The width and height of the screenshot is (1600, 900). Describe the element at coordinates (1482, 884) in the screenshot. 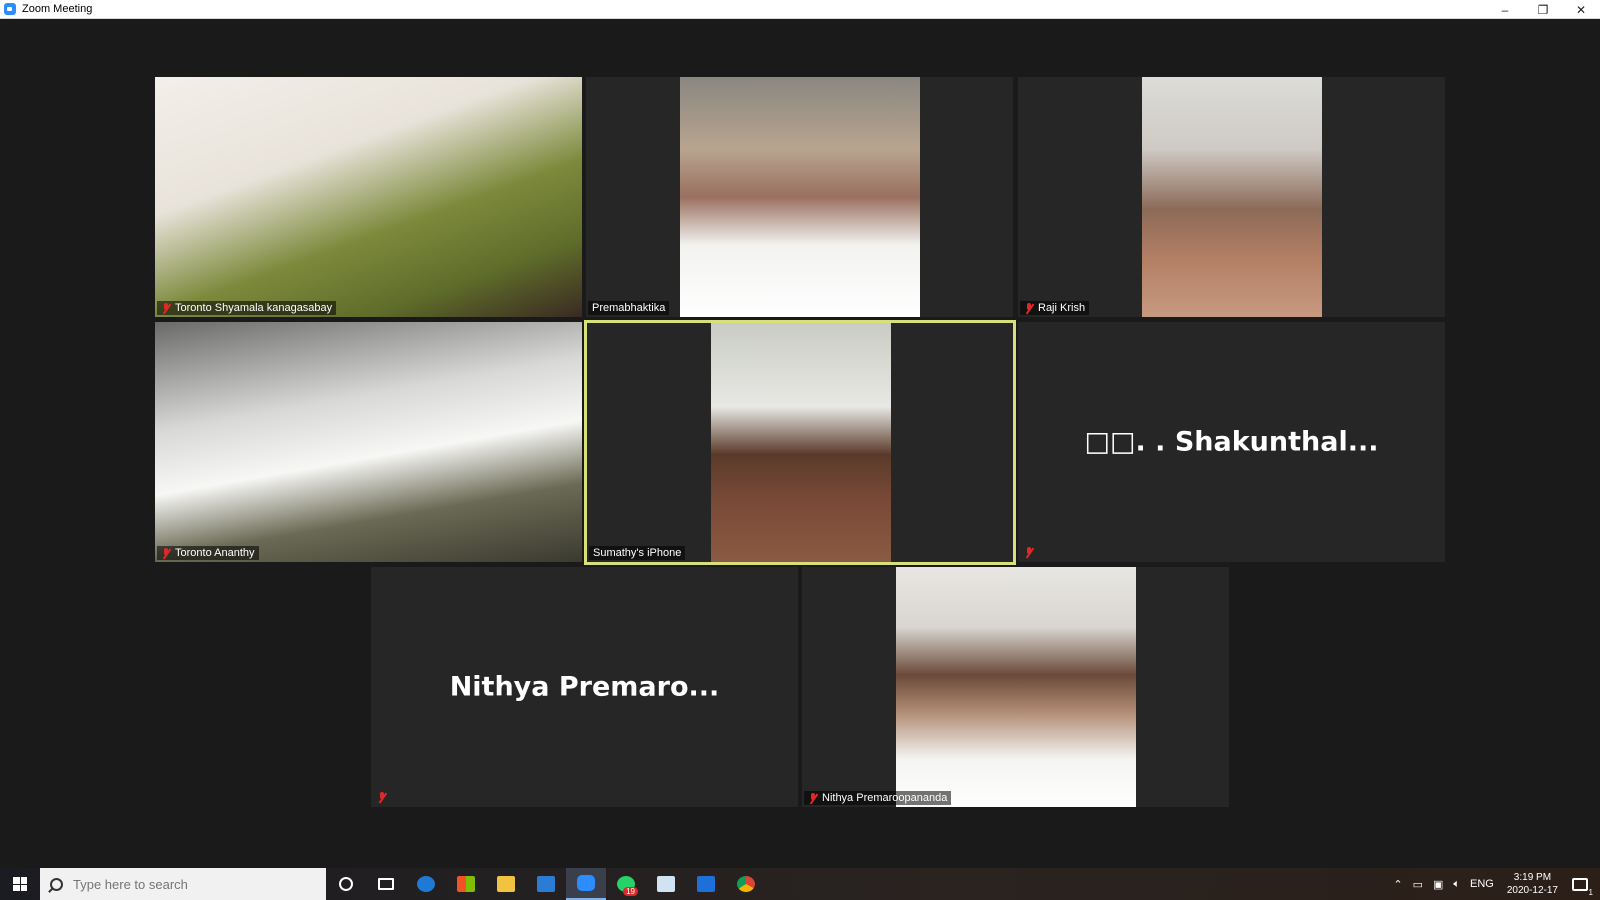

I see `language-indicator: ENG` at that location.